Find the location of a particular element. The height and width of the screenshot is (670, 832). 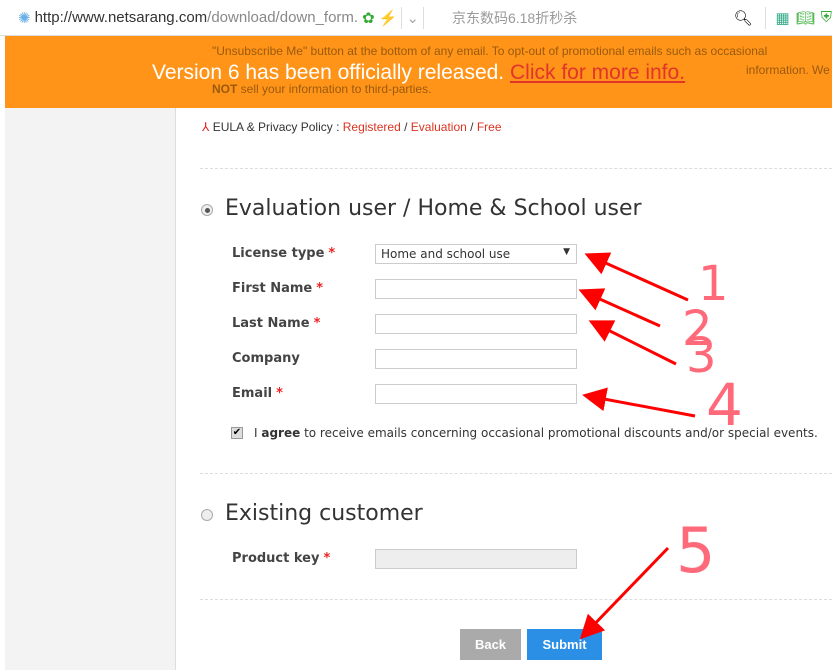

evaluation-radio is located at coordinates (207, 210).